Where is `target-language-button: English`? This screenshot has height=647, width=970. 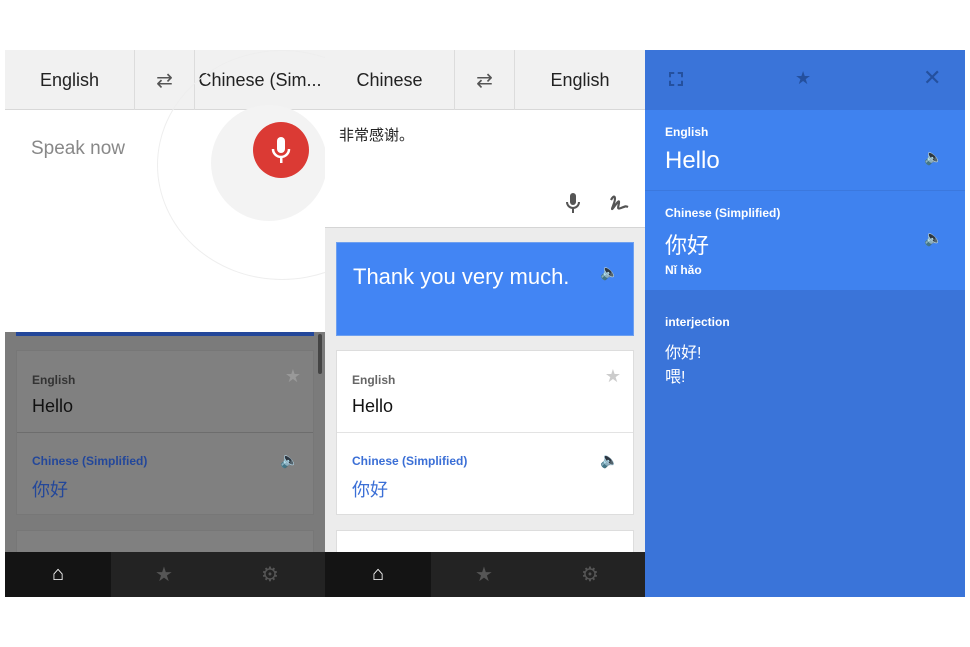
target-language-button: English is located at coordinates (580, 80).